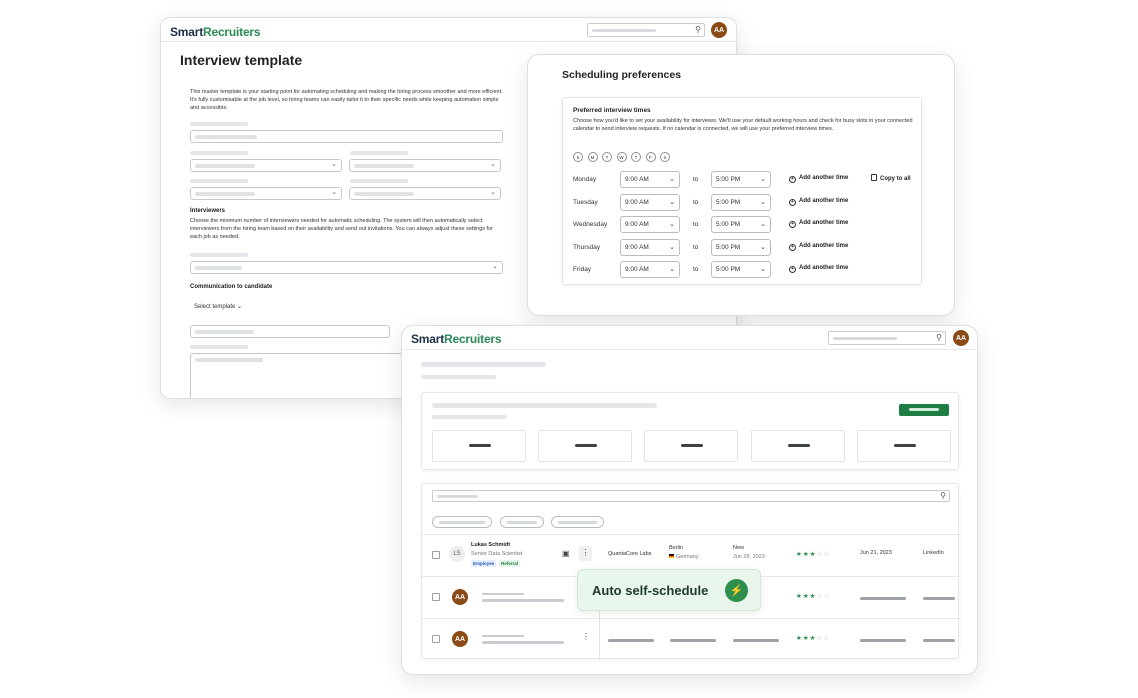 The height and width of the screenshot is (698, 1138). Describe the element at coordinates (924, 410) in the screenshot. I see `primary-action-button` at that location.